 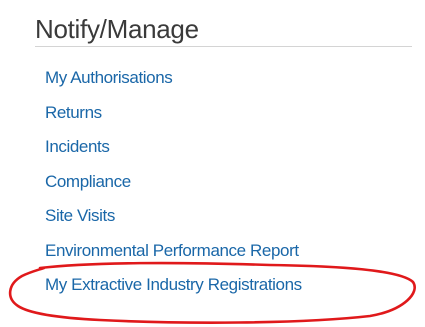 What do you see at coordinates (117, 29) in the screenshot?
I see `section-heading: Notify/Manage` at bounding box center [117, 29].